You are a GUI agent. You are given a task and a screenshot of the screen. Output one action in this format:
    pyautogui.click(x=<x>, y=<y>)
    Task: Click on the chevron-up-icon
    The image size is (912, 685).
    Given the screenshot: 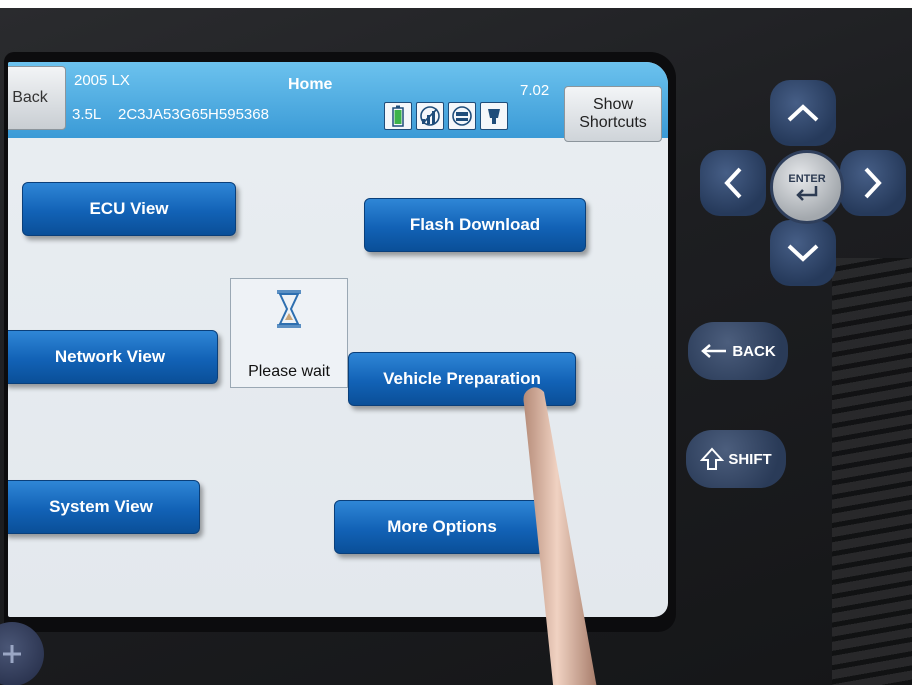 What is the action you would take?
    pyautogui.click(x=803, y=113)
    